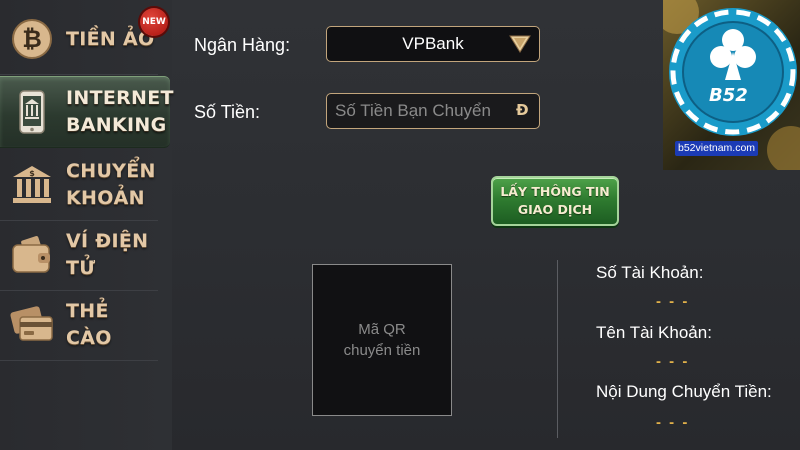 This screenshot has width=800, height=450. I want to click on sidebar-item-scratch-card: THẺ CÀO, so click(79, 325).